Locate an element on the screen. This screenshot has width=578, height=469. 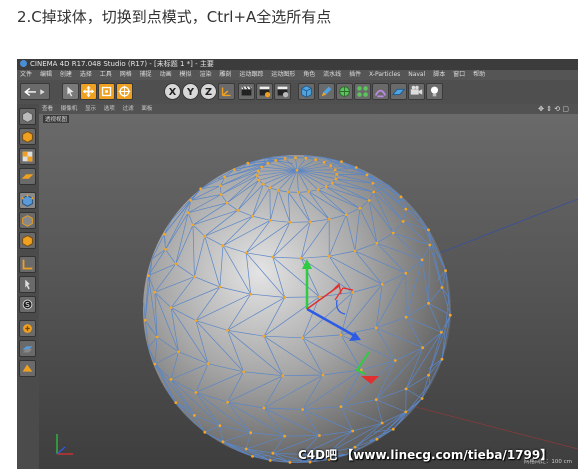
viewport-menu-cameras: 摄像机 is located at coordinates (69, 109).